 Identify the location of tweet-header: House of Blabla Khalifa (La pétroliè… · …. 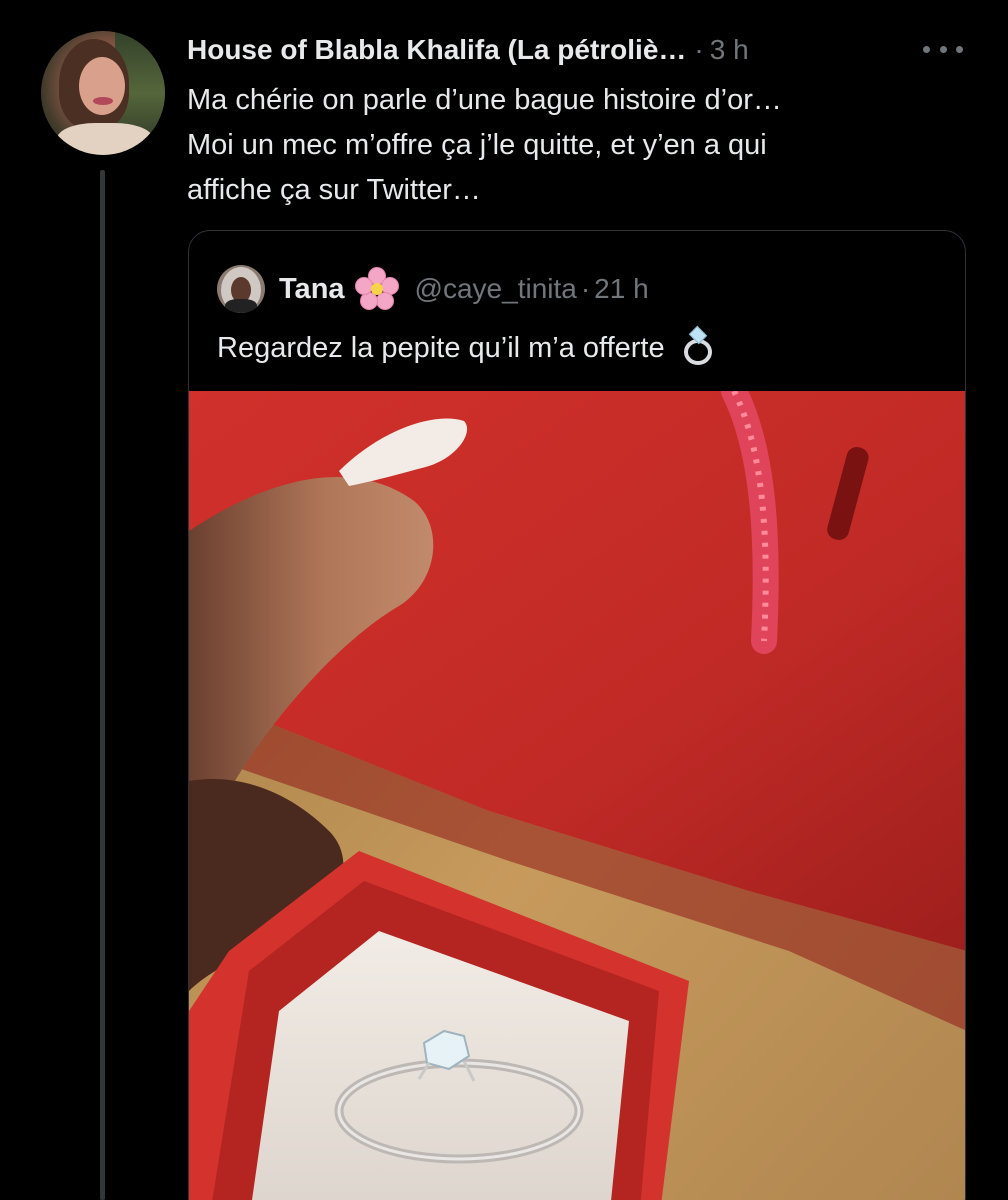
(582, 50).